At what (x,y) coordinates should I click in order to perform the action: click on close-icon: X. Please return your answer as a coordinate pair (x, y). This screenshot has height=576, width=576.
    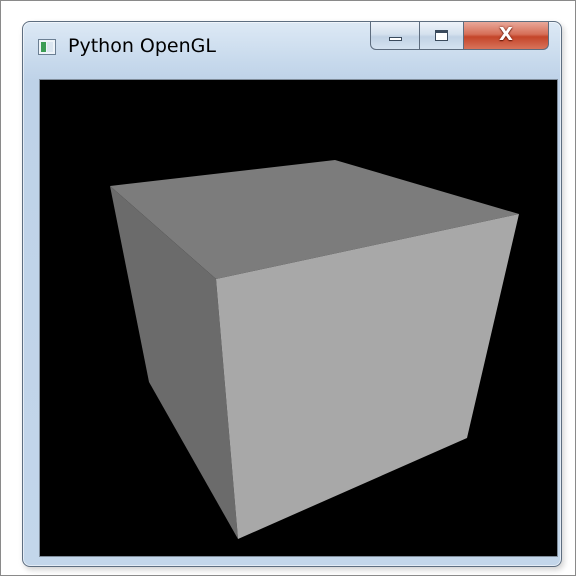
    Looking at the image, I should click on (506, 34).